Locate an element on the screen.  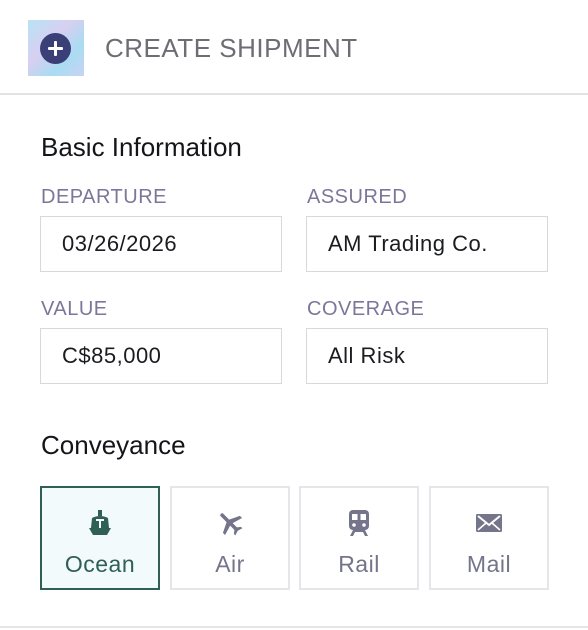
page-title: CREATE SHIPMENT is located at coordinates (231, 48).